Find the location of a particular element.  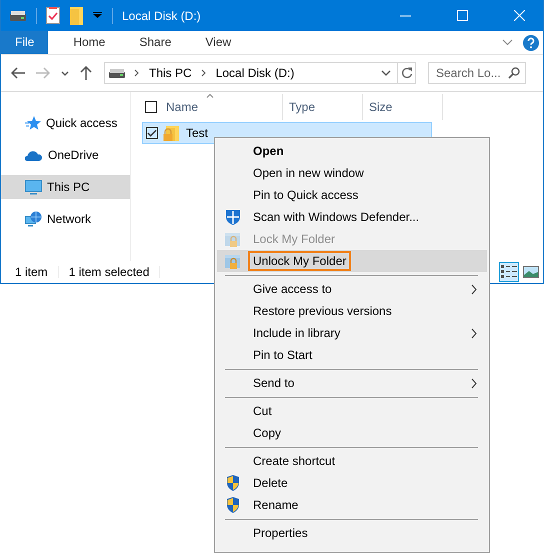

menu-item: Unlock My Folder is located at coordinates (352, 261).